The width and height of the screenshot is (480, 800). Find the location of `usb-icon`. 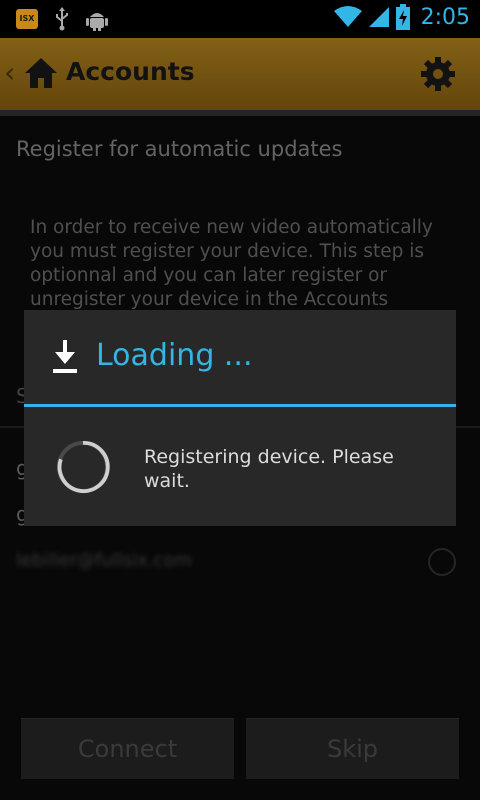

usb-icon is located at coordinates (62, 19).